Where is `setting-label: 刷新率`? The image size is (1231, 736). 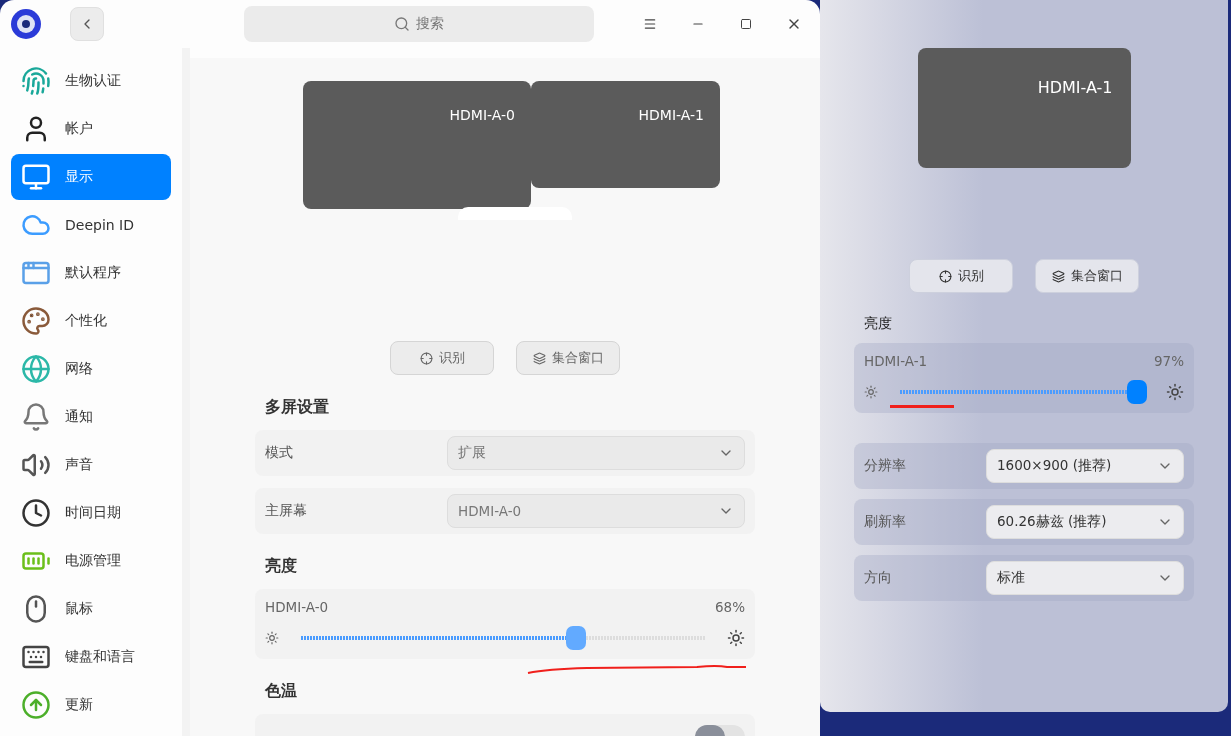
setting-label: 刷新率 is located at coordinates (885, 522).